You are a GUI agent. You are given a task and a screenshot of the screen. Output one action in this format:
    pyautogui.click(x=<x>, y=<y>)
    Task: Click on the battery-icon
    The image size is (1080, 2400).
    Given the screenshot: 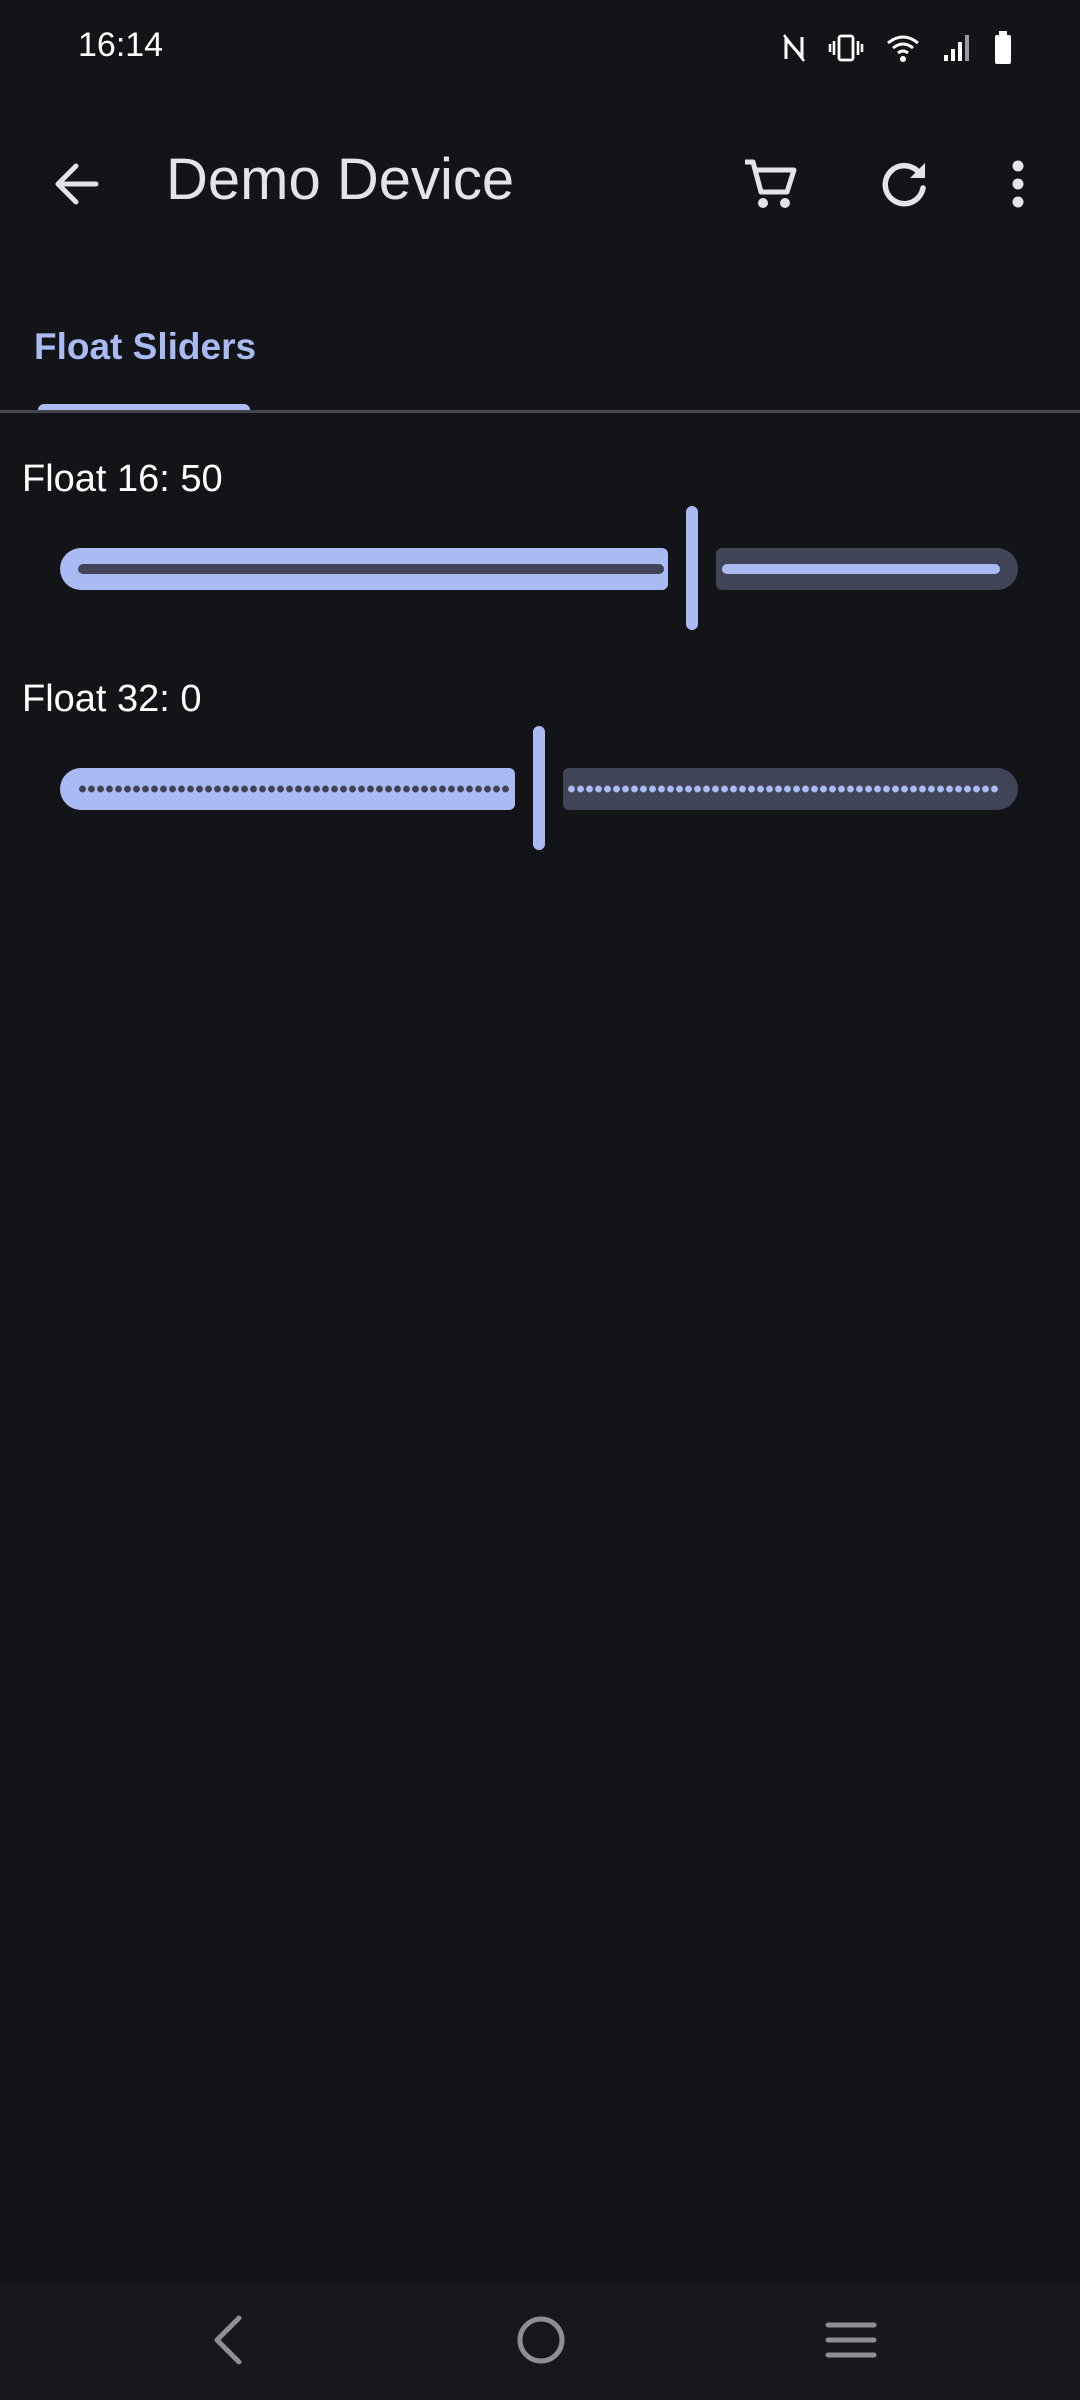 What is the action you would take?
    pyautogui.click(x=1003, y=48)
    